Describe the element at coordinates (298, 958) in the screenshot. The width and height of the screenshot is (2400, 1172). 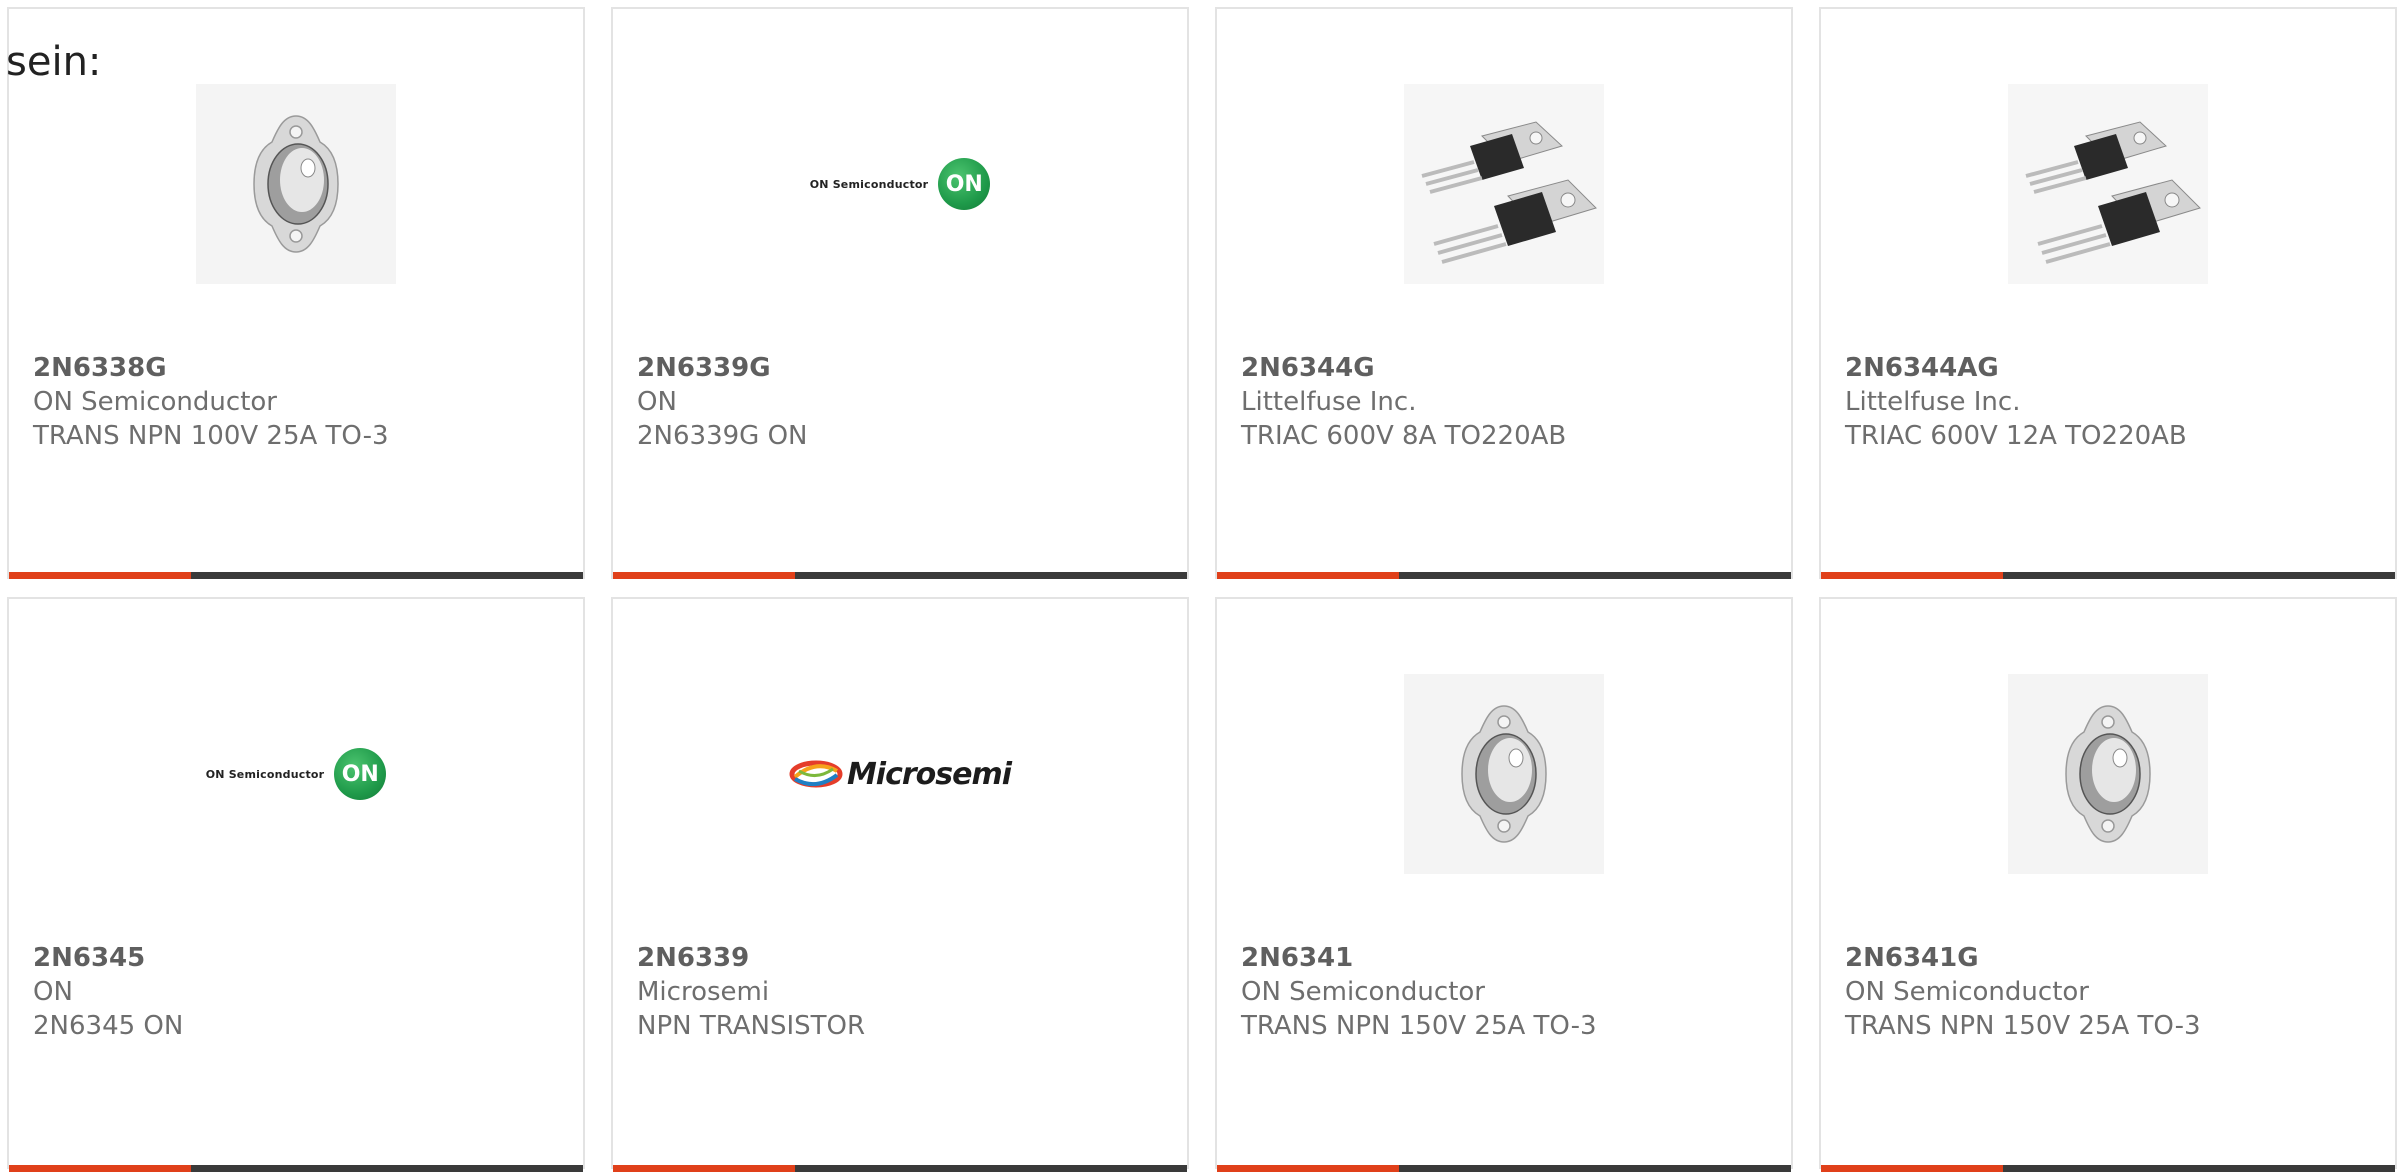
I see `part-number: 2N6345` at that location.